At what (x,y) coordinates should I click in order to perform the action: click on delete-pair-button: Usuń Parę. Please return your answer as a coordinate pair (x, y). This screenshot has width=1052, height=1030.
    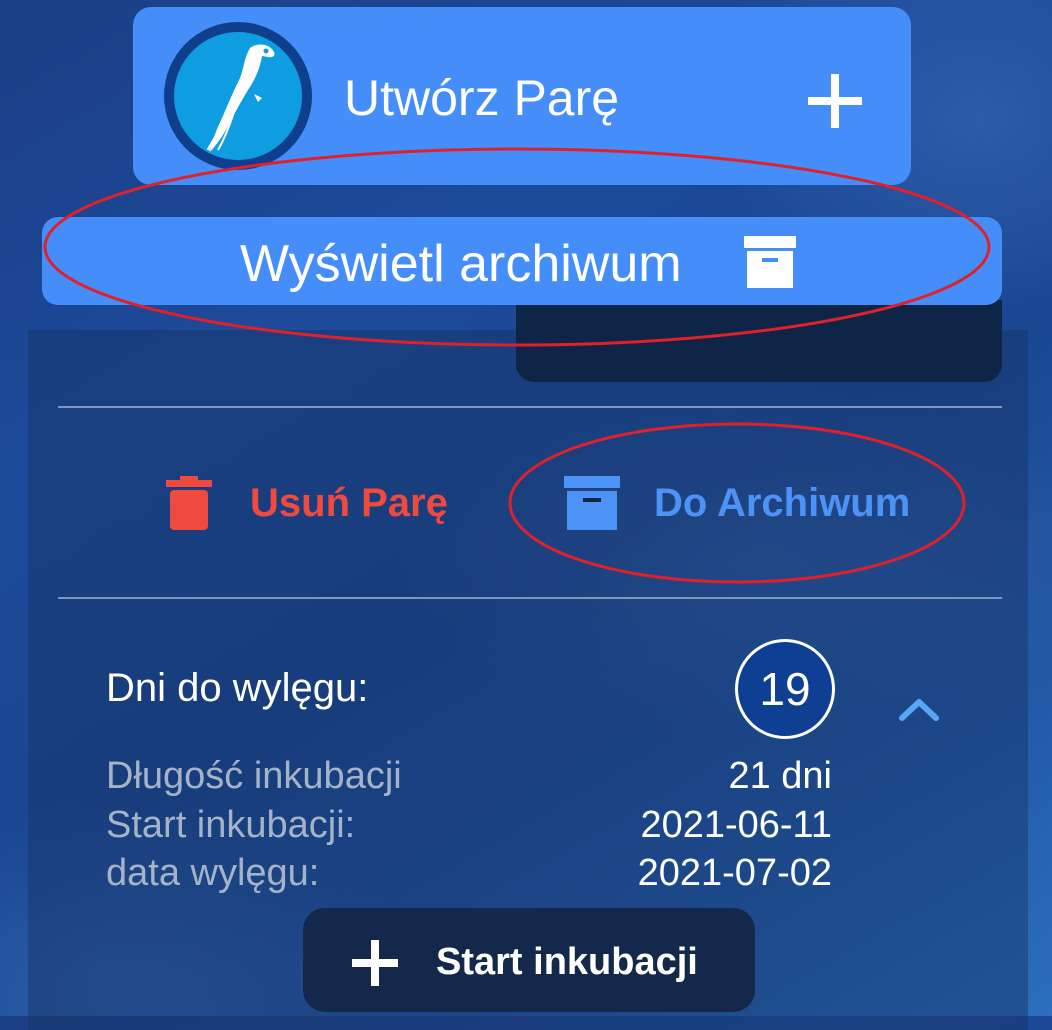
    Looking at the image, I should click on (307, 503).